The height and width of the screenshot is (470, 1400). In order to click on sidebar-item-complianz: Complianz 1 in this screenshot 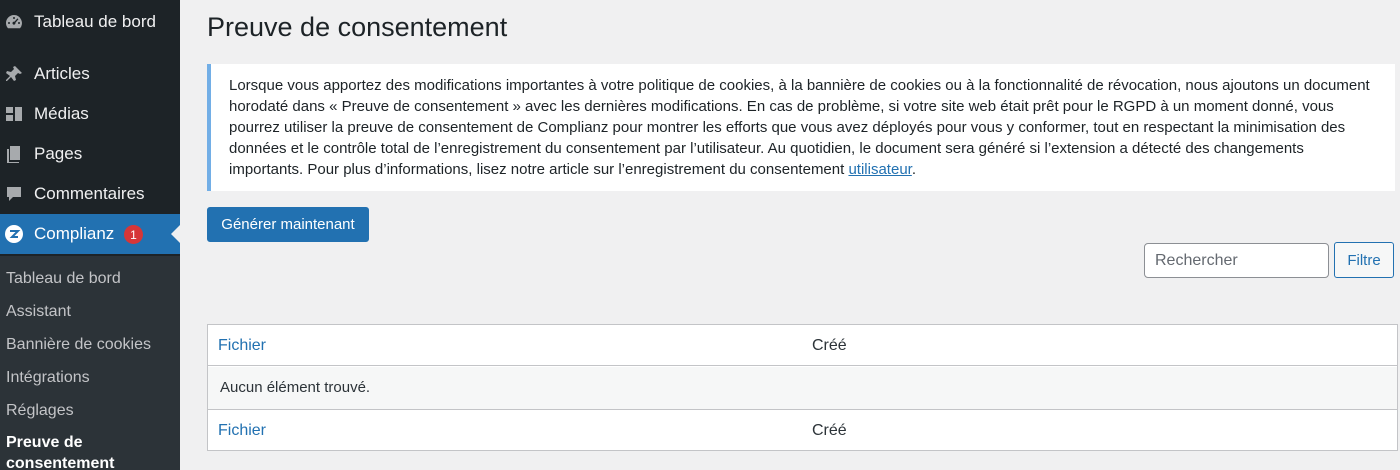, I will do `click(90, 234)`.